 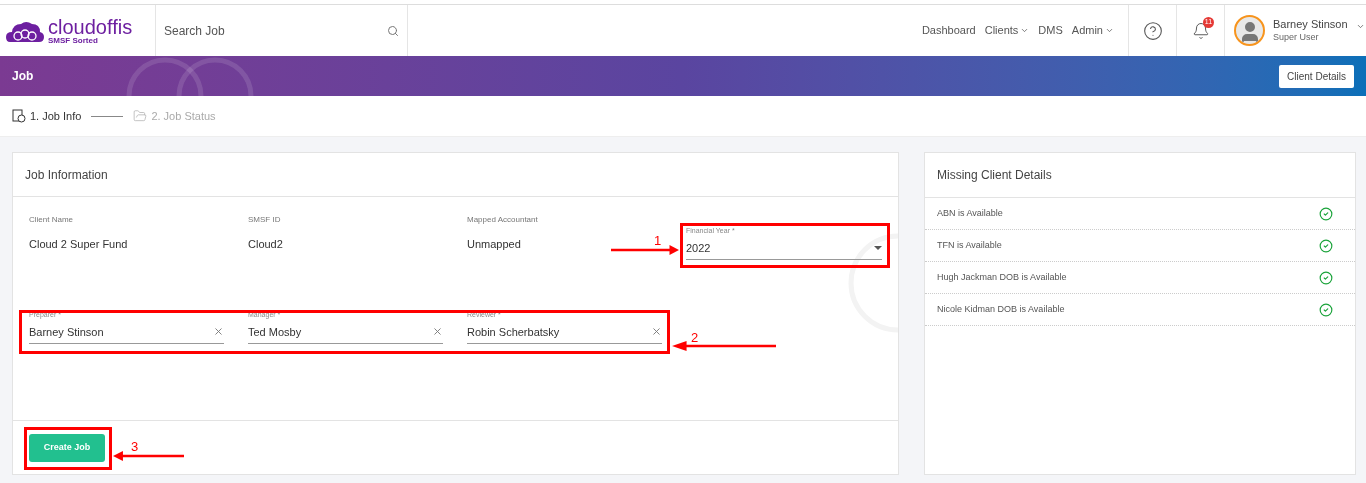 I want to click on search-field: Search Job, so click(x=275, y=30).